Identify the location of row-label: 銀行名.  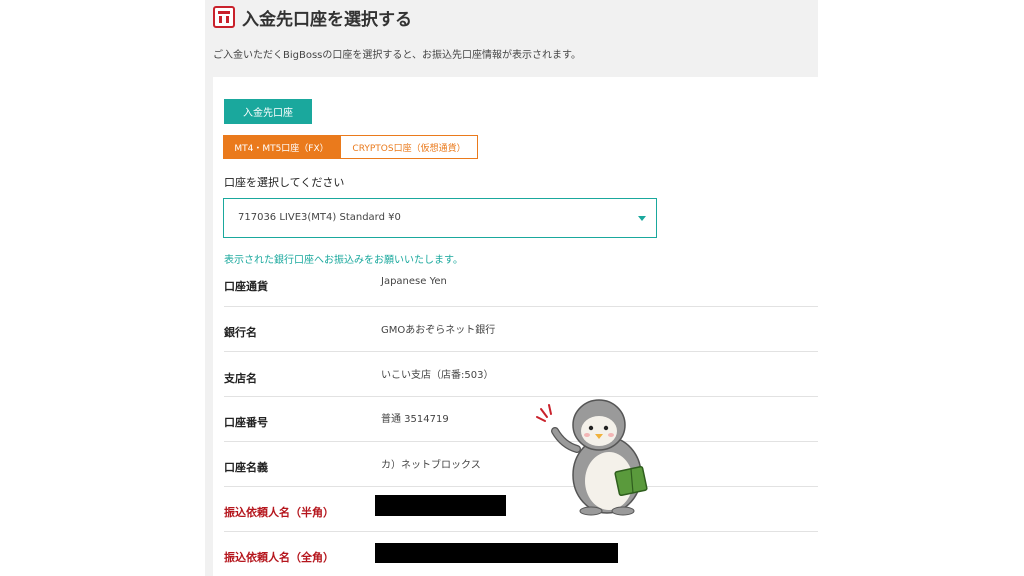
(240, 332).